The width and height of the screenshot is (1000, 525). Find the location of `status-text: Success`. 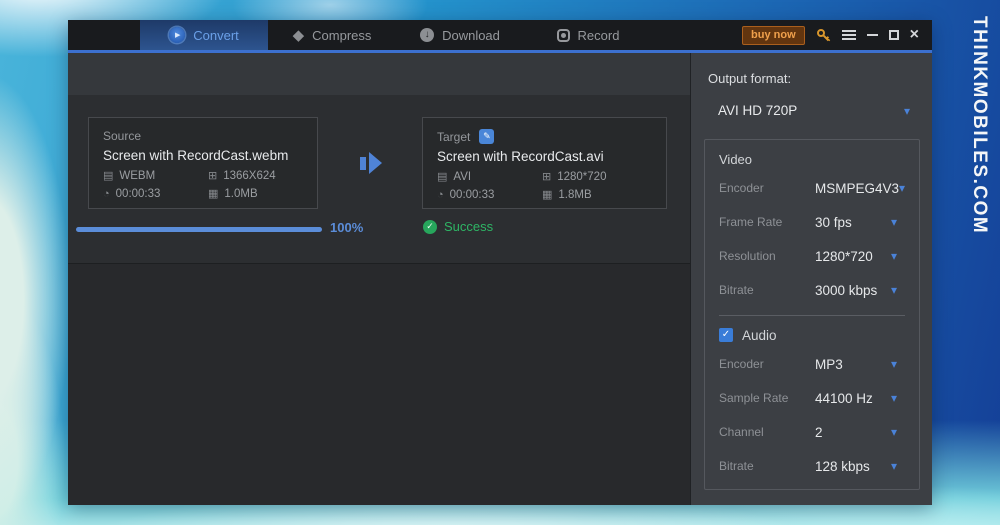

status-text: Success is located at coordinates (469, 226).